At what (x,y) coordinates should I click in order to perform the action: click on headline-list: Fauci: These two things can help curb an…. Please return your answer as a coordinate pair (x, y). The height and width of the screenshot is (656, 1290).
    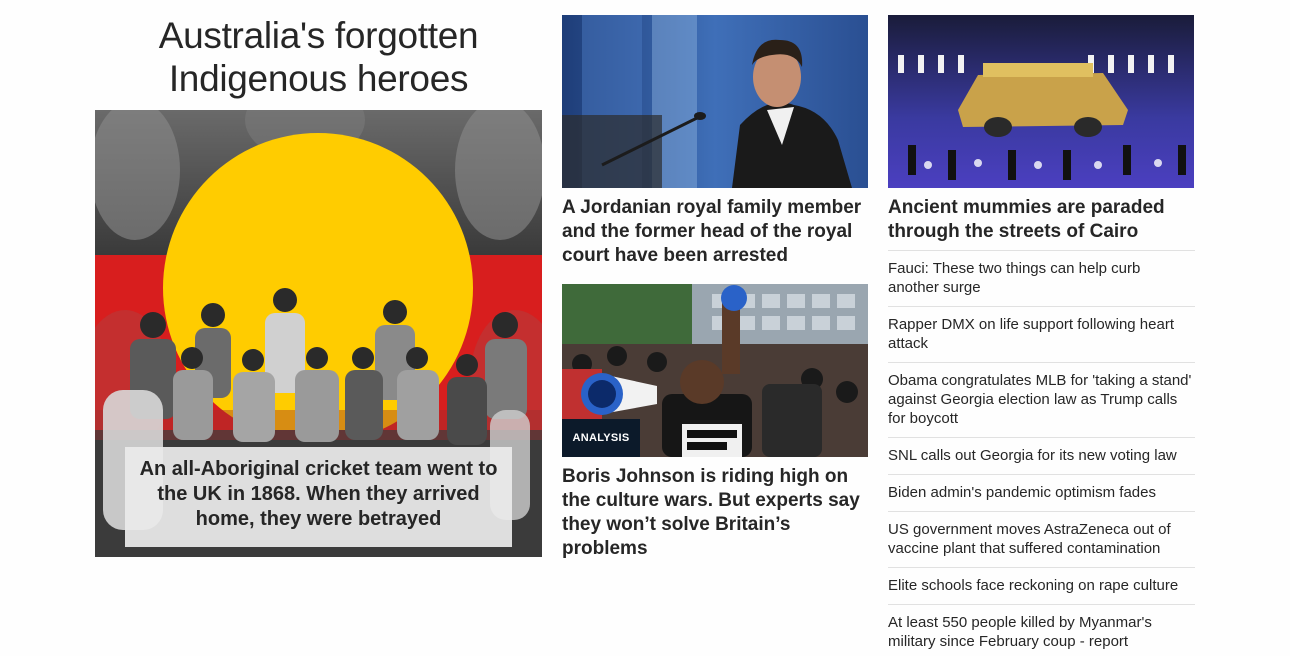
    Looking at the image, I should click on (1041, 453).